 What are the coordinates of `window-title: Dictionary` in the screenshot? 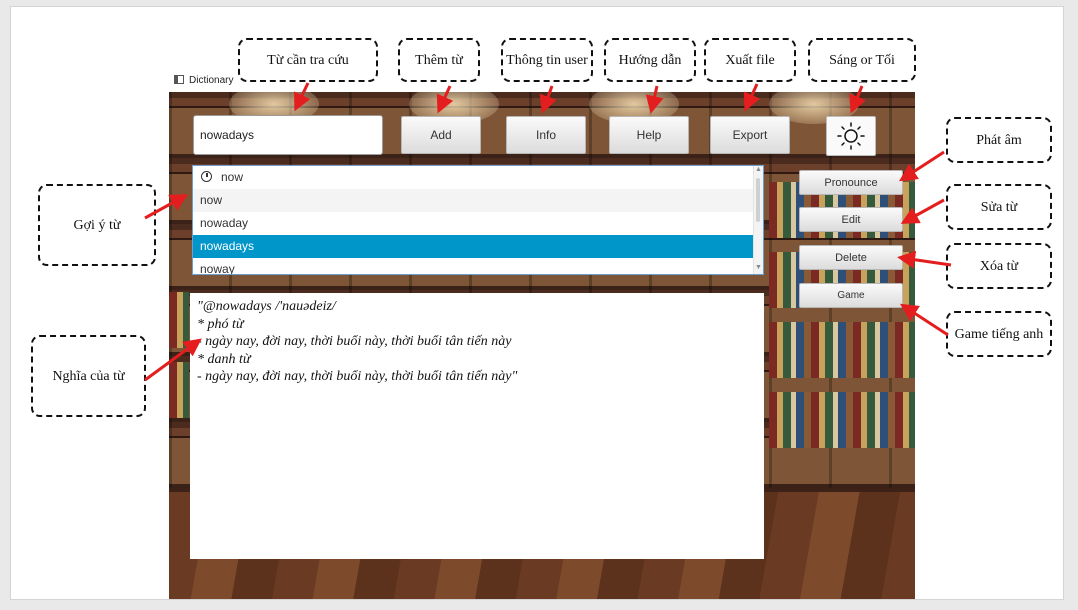 It's located at (211, 80).